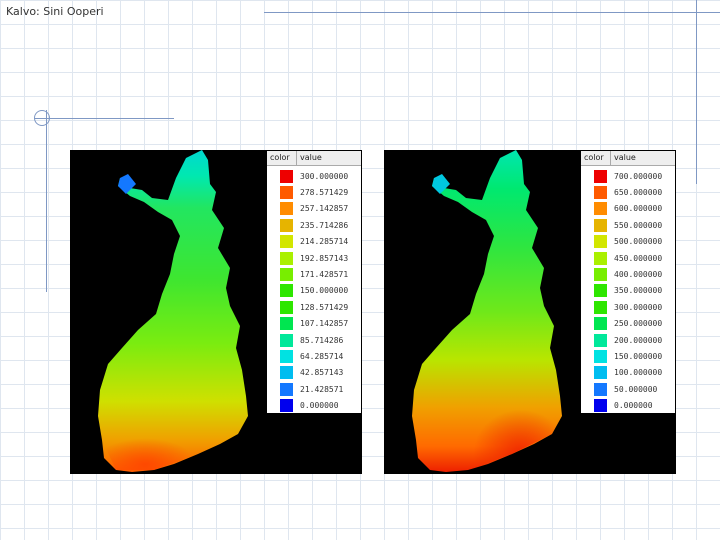 This screenshot has width=720, height=540. What do you see at coordinates (636, 389) in the screenshot?
I see `legend-value: 50.000000` at bounding box center [636, 389].